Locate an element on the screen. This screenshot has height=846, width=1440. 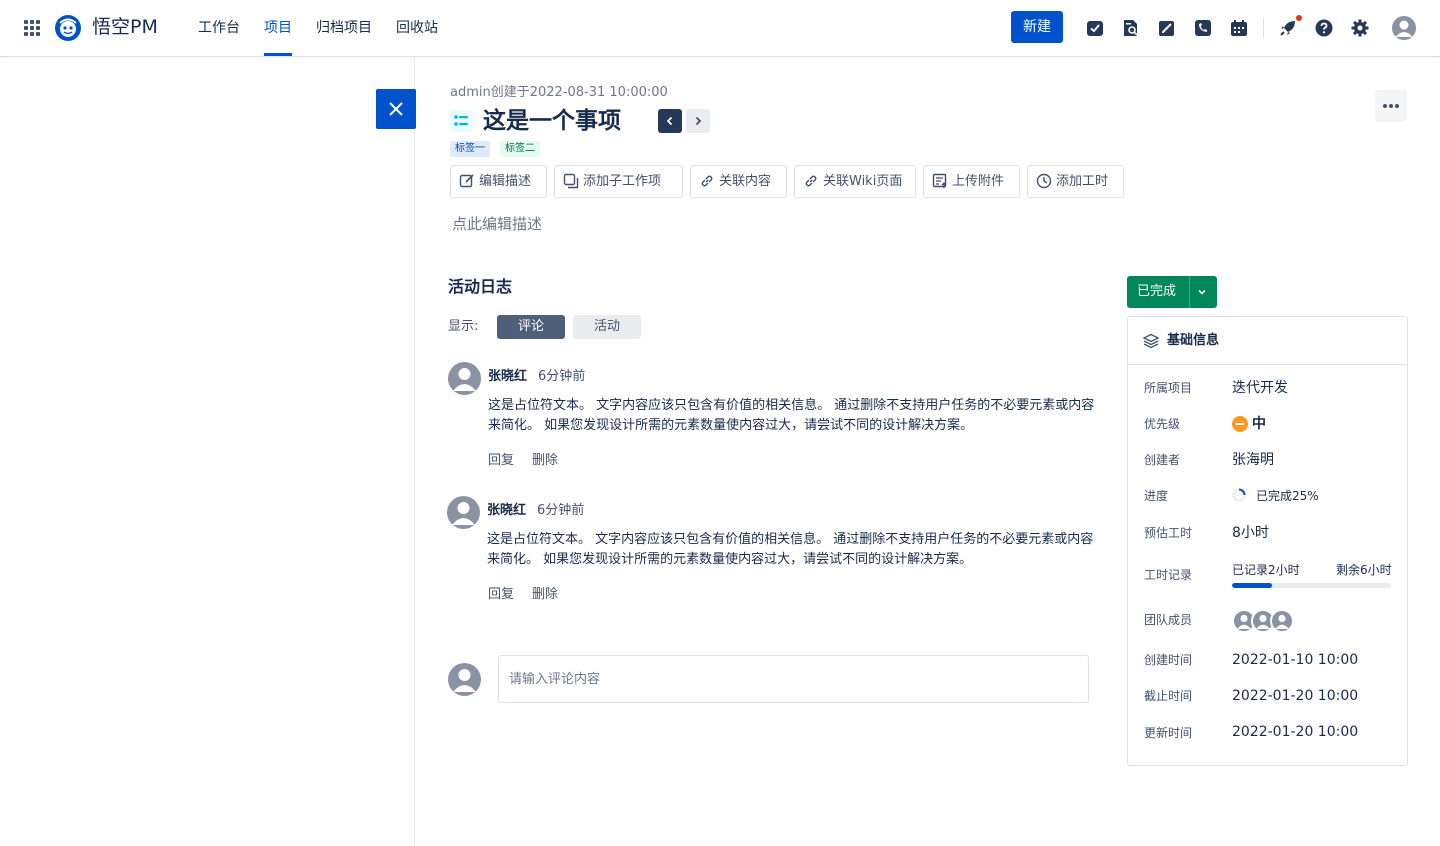
team-label: 团队成员 is located at coordinates (1168, 620).